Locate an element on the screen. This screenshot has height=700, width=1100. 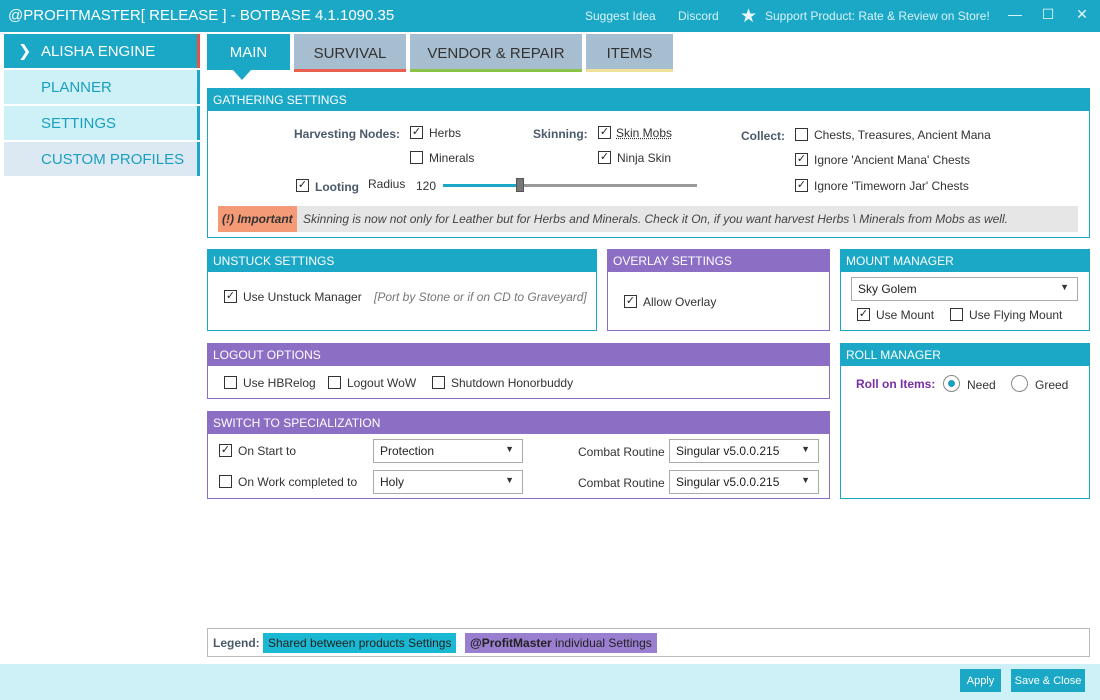
looting-checkbox: ✓ is located at coordinates (302, 185).